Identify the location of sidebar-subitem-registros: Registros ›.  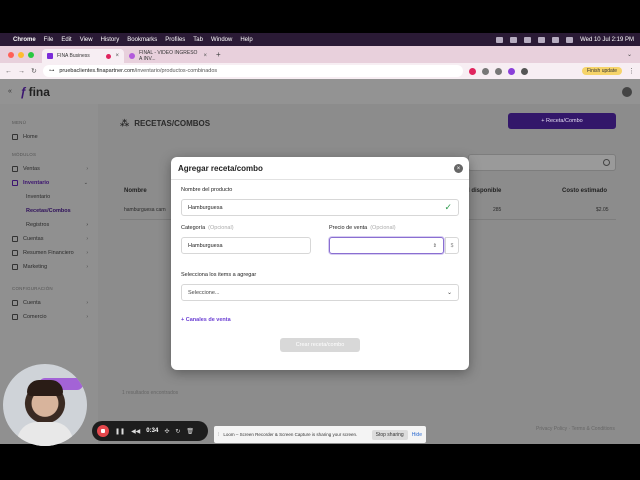
(49, 225).